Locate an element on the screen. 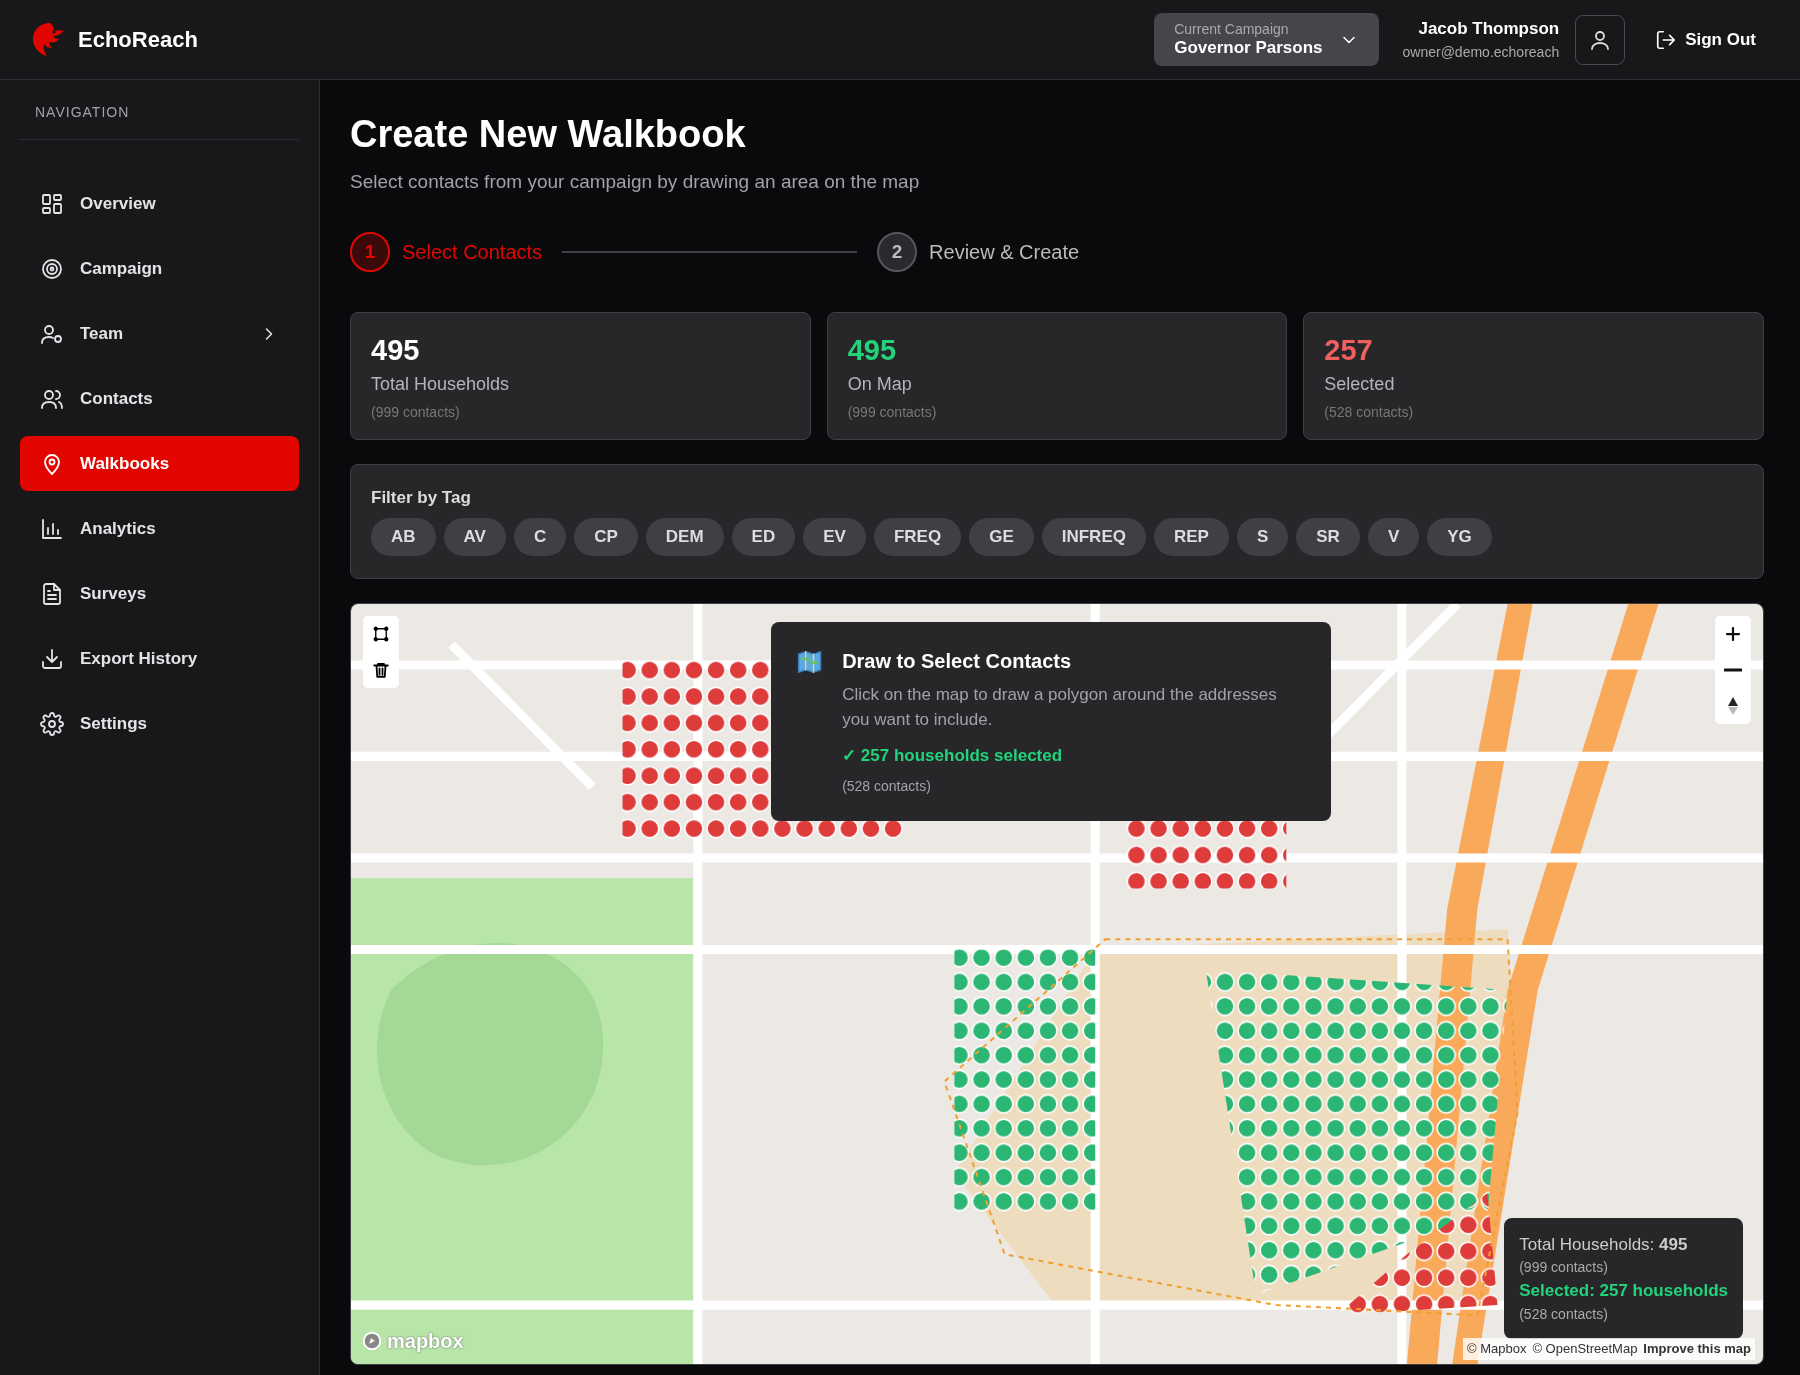 This screenshot has width=1800, height=1375. tag-chip: V is located at coordinates (1393, 537).